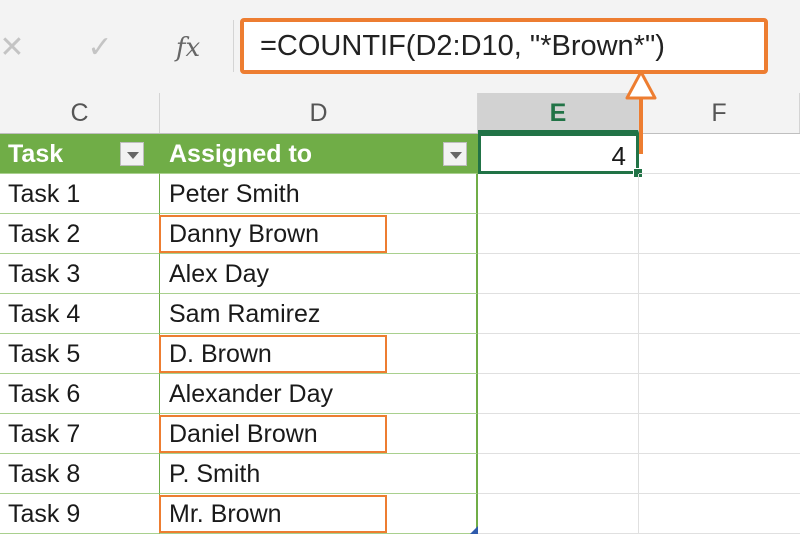 The width and height of the screenshot is (800, 536). I want to click on assigned-cell: Mr. Brown, so click(319, 514).